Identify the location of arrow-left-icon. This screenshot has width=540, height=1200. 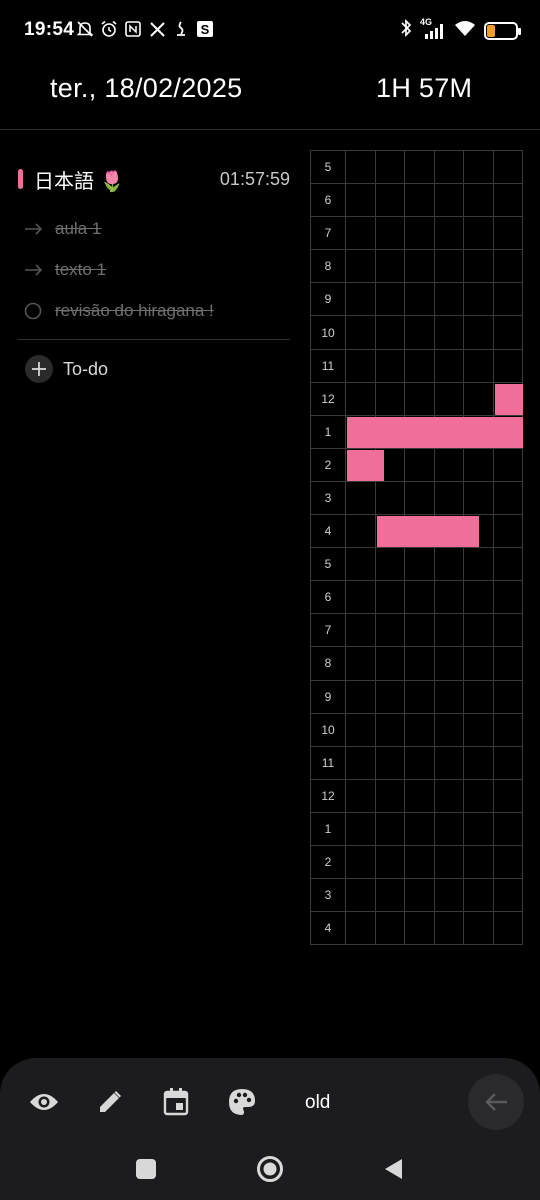
(496, 1102).